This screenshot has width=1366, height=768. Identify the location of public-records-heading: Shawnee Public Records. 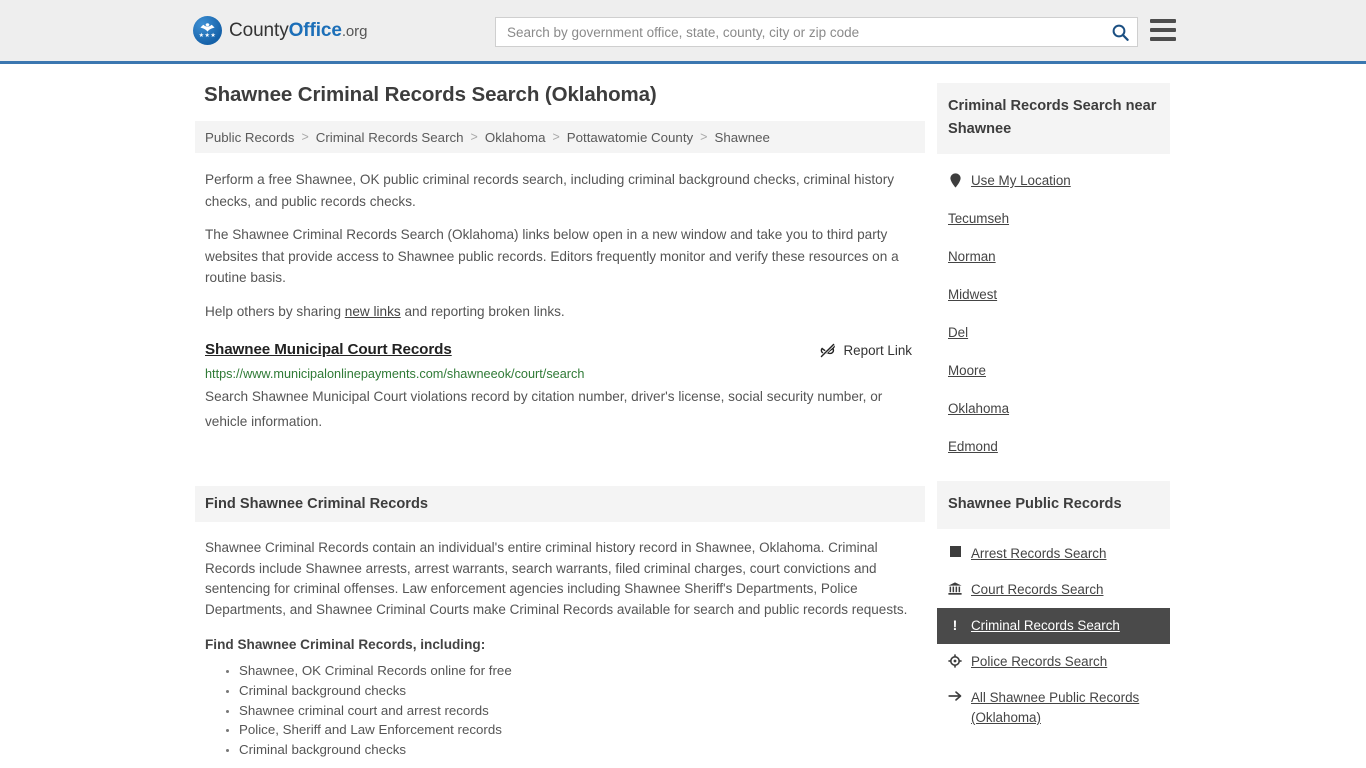
(1053, 505).